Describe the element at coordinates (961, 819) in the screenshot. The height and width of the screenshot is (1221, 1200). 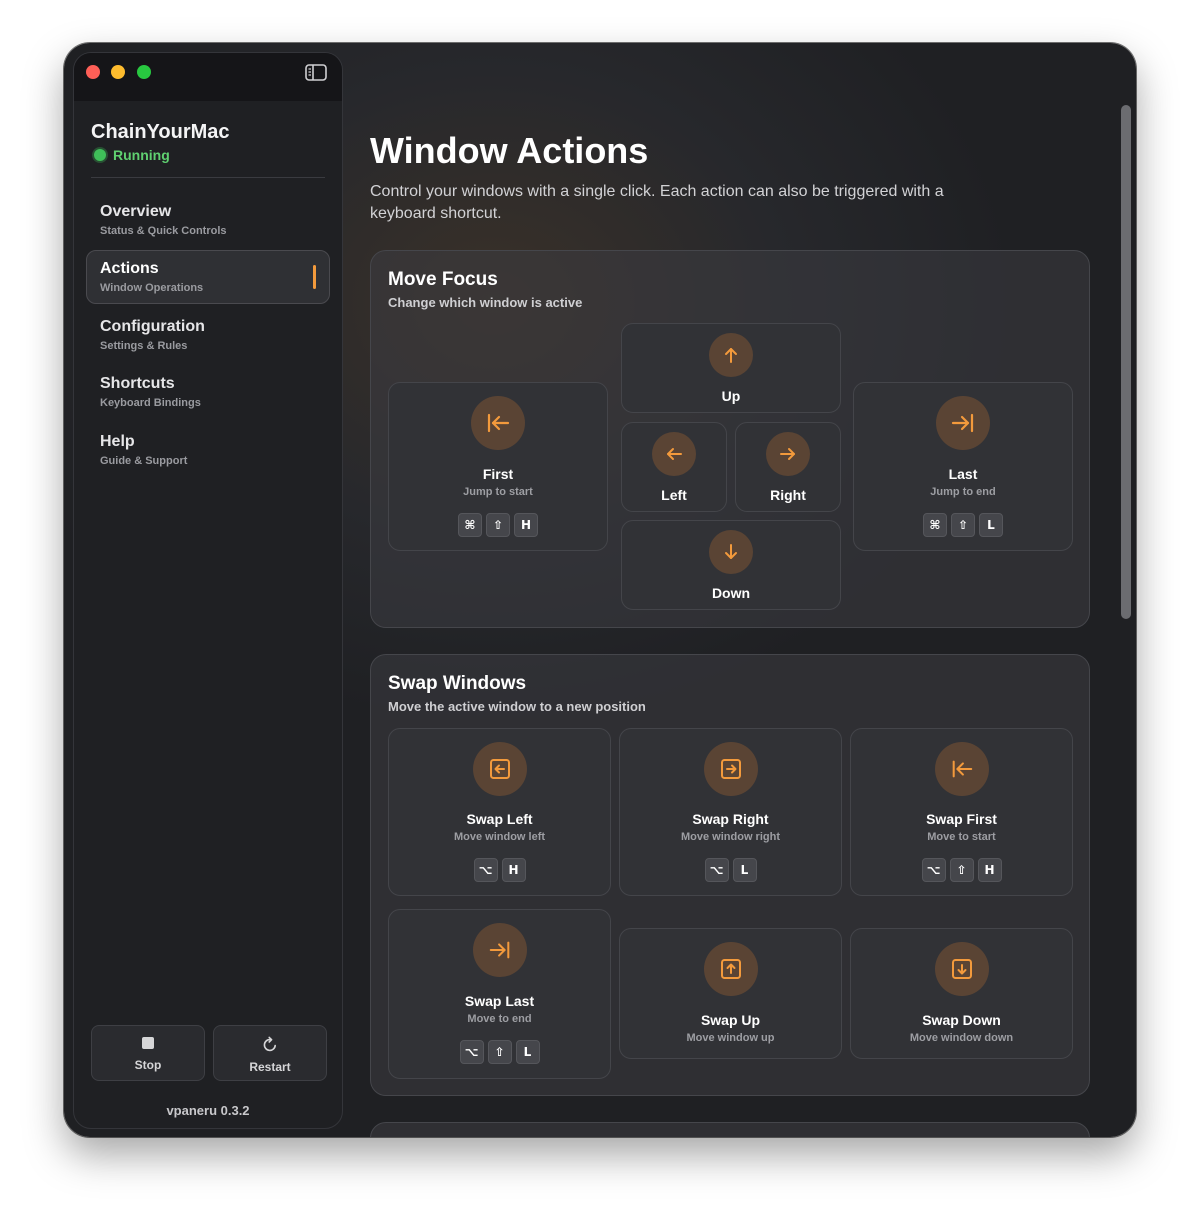
I see `card-title: Swap First` at that location.